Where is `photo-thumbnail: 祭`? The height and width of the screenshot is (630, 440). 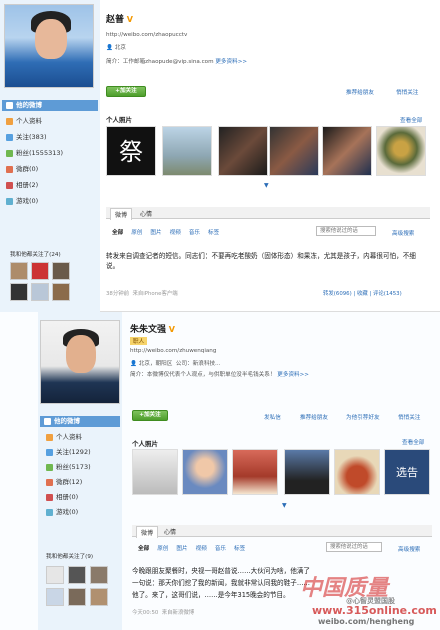 photo-thumbnail: 祭 is located at coordinates (131, 151).